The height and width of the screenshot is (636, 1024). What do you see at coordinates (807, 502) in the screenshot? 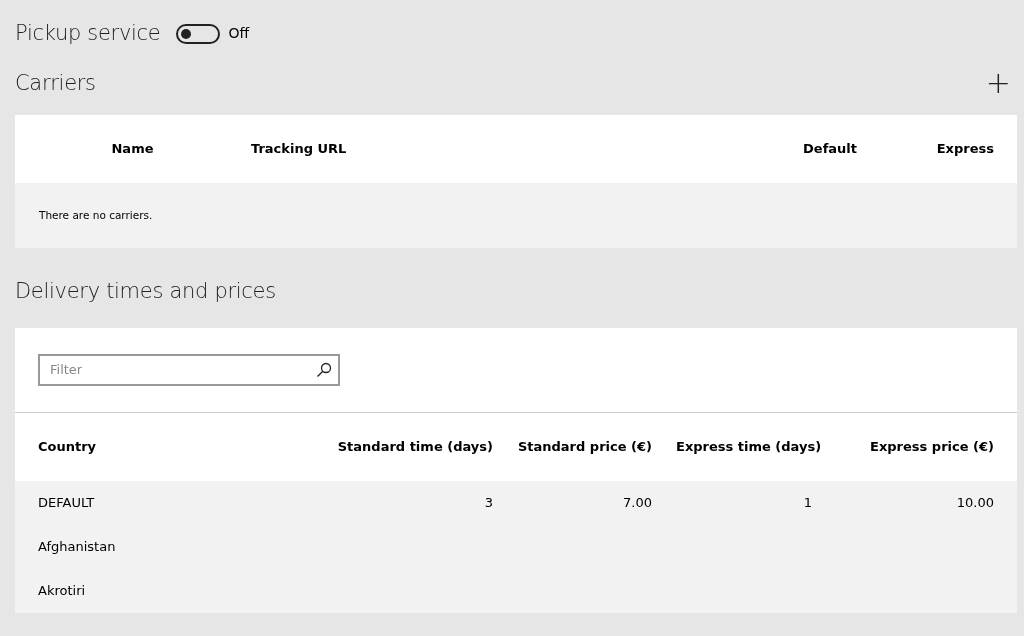
I see `table-cell: 1` at bounding box center [807, 502].